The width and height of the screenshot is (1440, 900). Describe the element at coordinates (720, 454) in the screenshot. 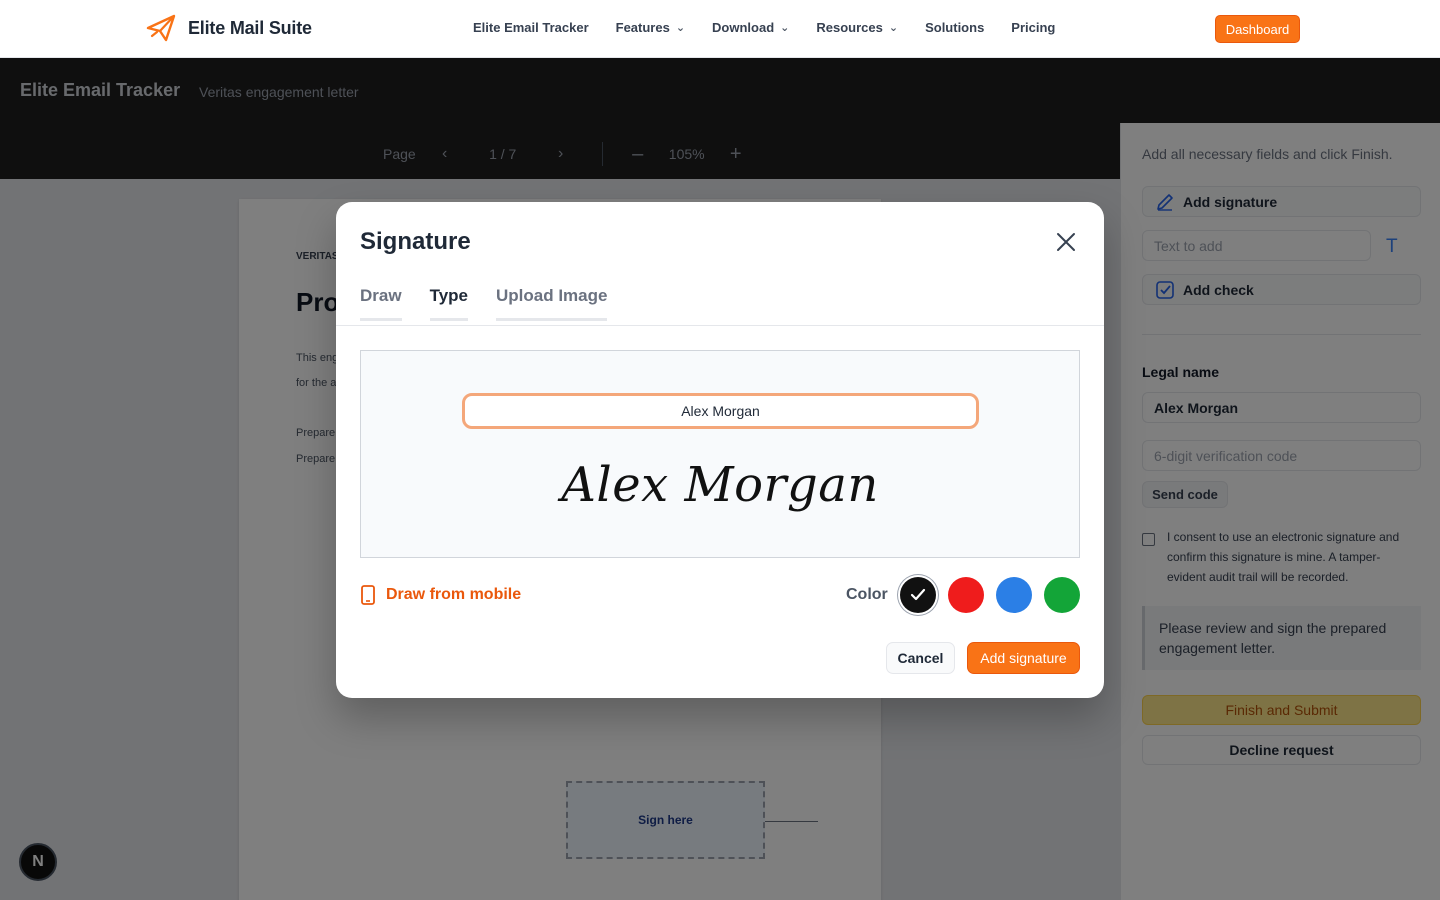

I see `signature-canvas: Alex Morgan` at that location.